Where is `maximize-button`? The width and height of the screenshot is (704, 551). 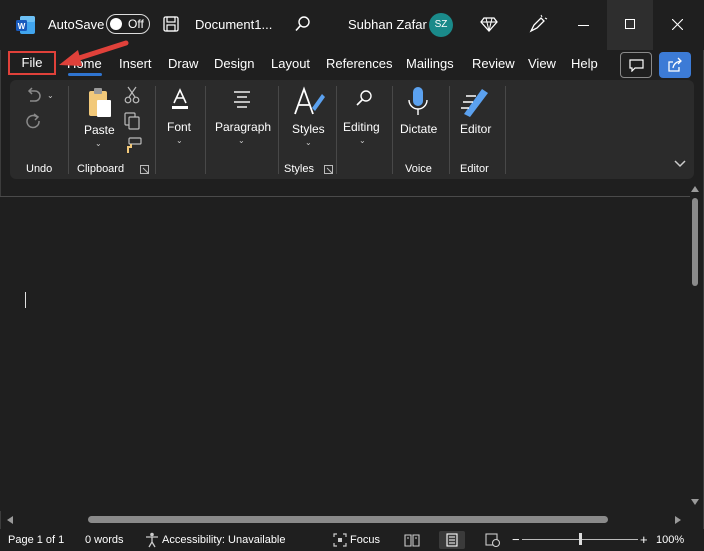 maximize-button is located at coordinates (630, 25).